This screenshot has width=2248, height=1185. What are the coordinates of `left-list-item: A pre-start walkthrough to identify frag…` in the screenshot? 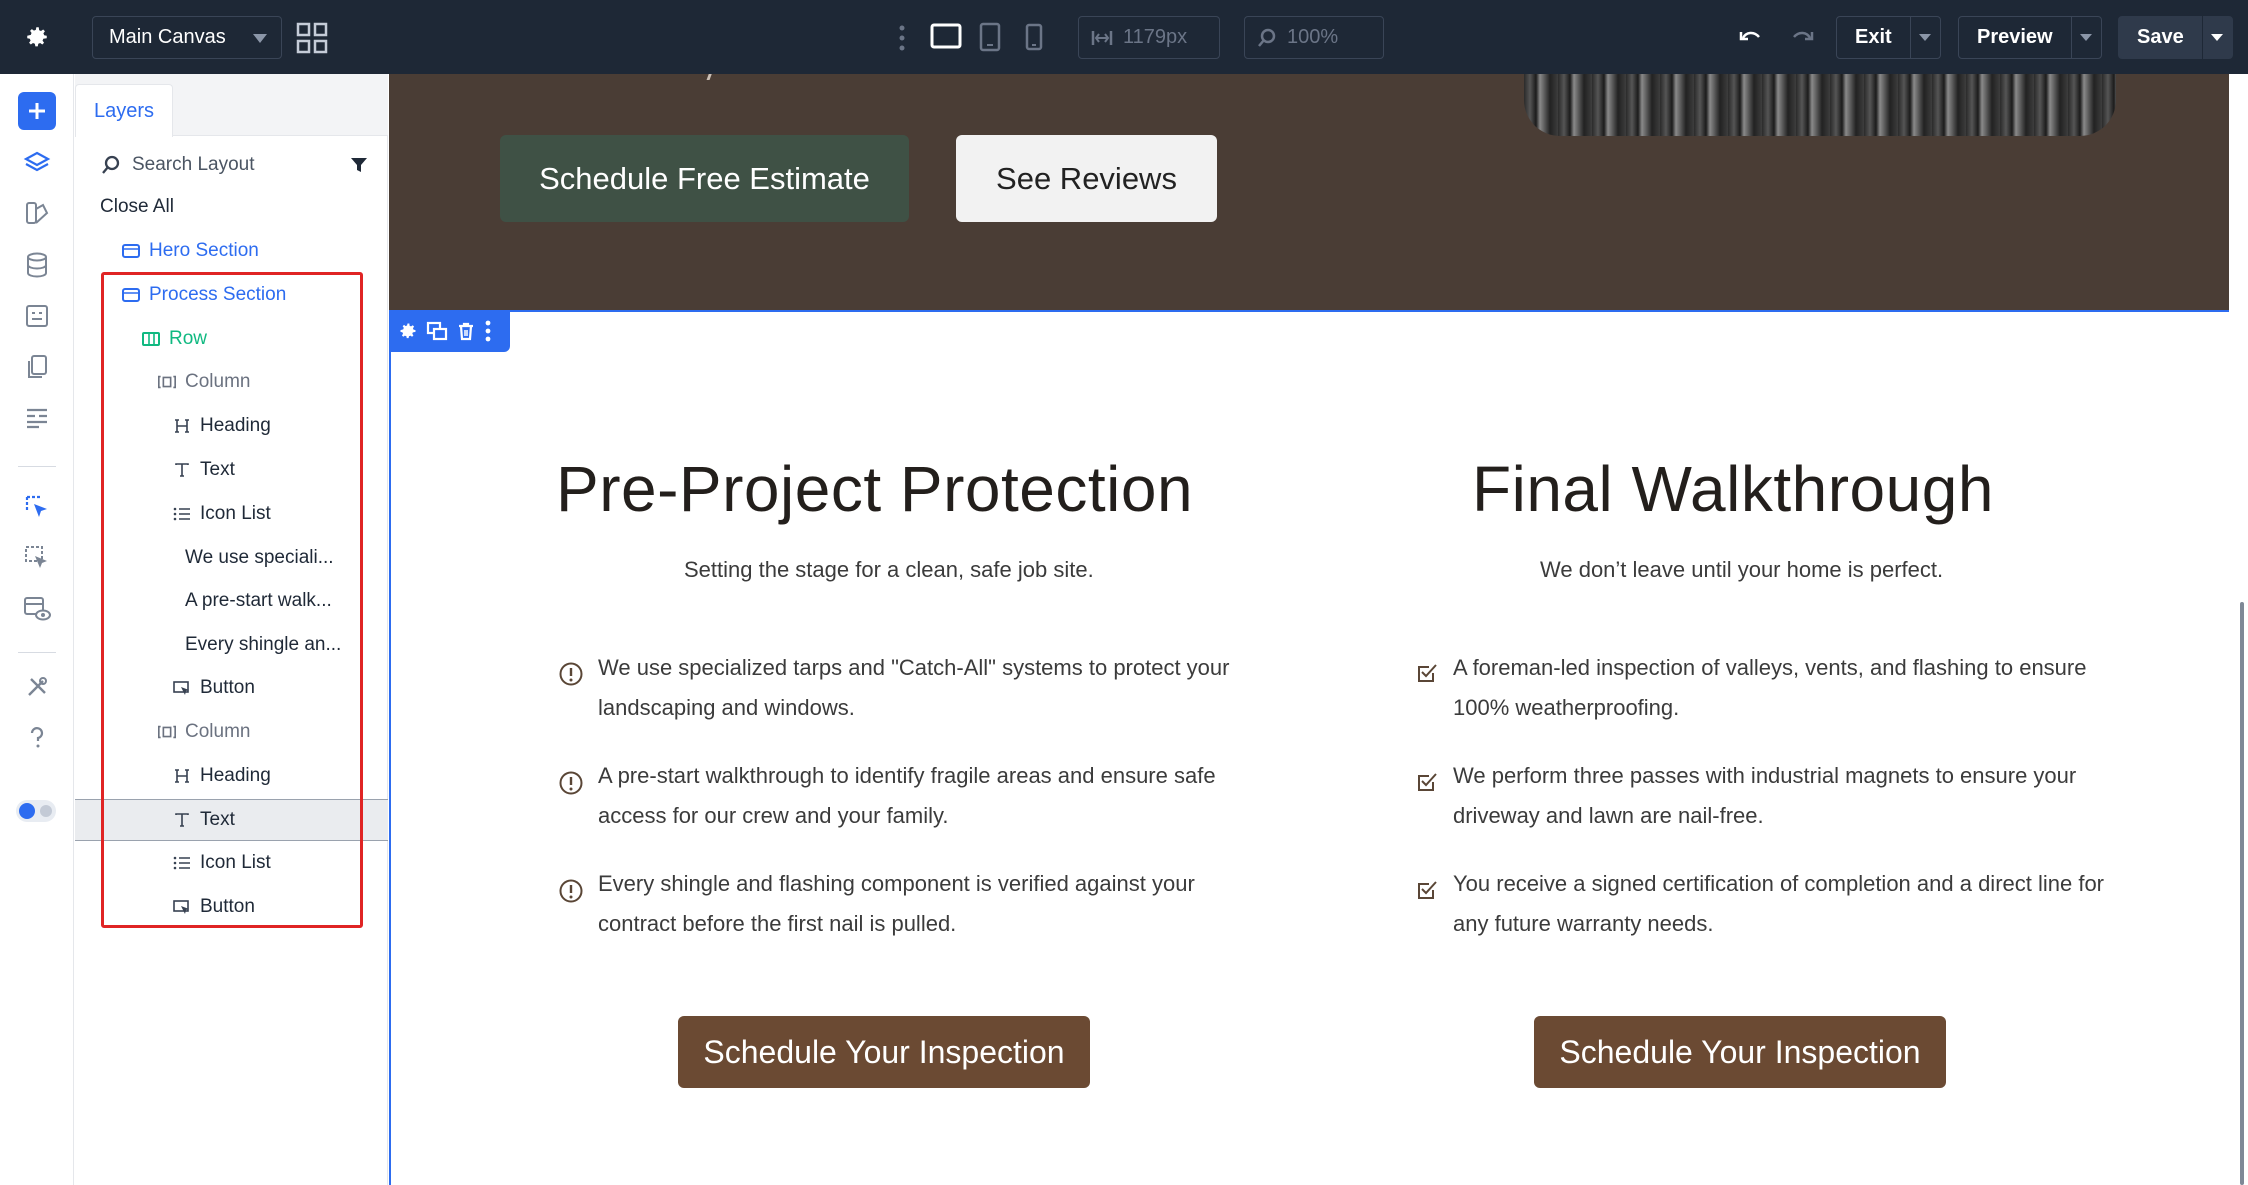 It's located at (907, 795).